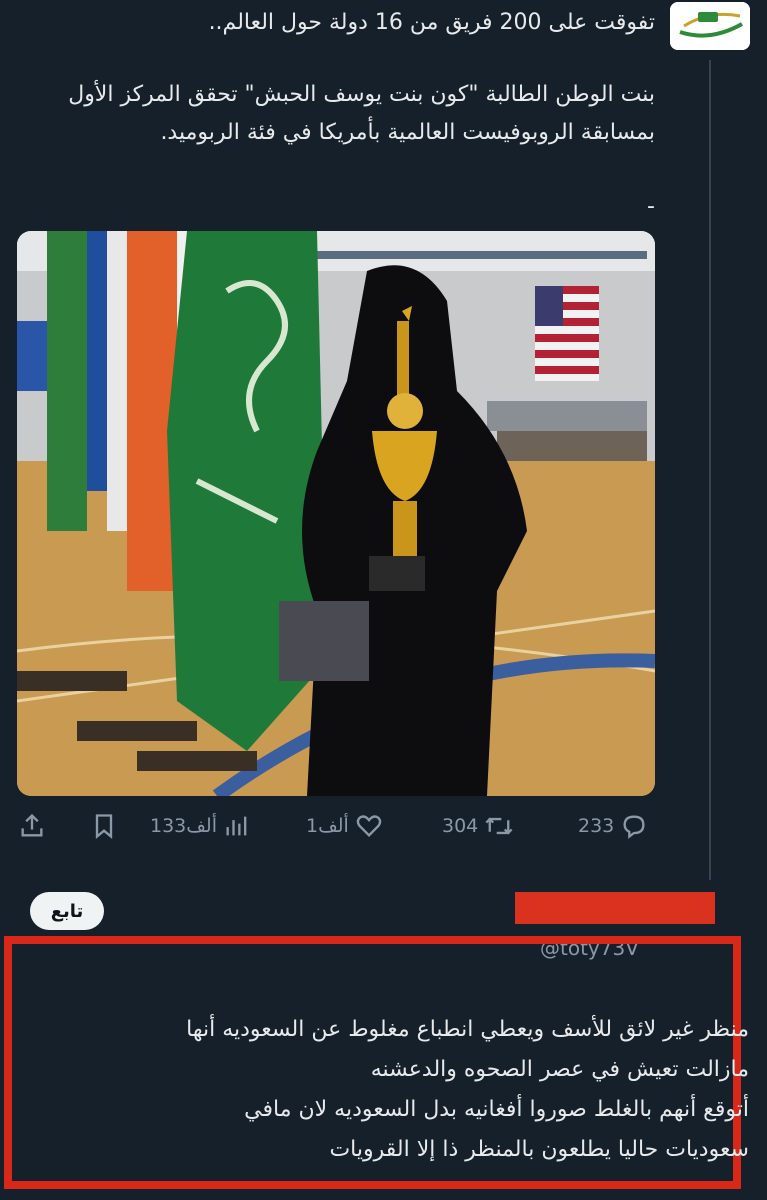 The width and height of the screenshot is (767, 1200). I want to click on bookmark-button, so click(104, 826).